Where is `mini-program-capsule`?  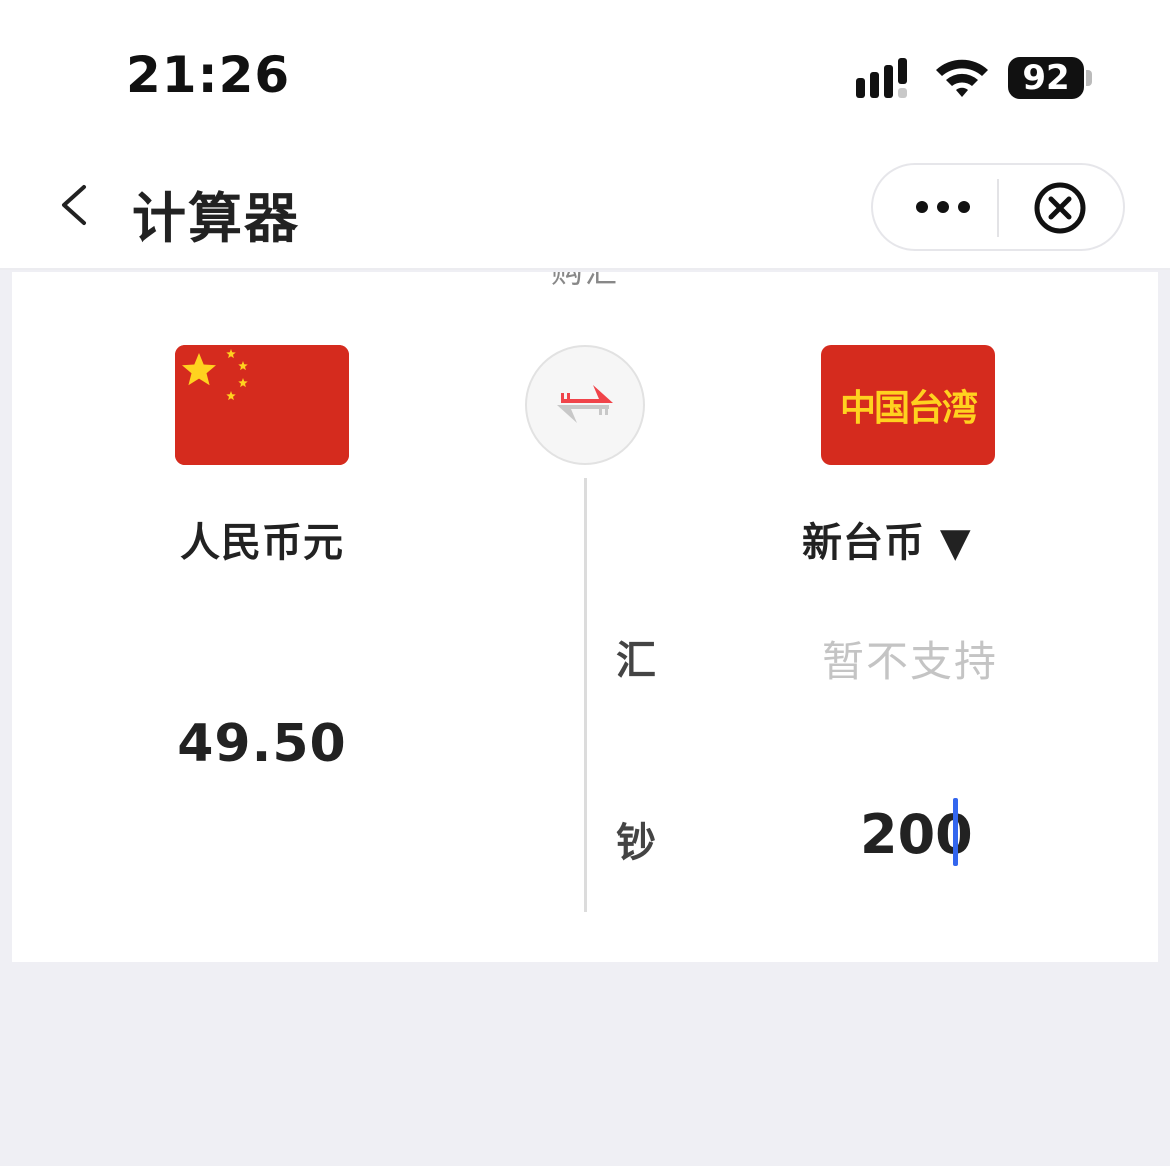
mini-program-capsule is located at coordinates (998, 207).